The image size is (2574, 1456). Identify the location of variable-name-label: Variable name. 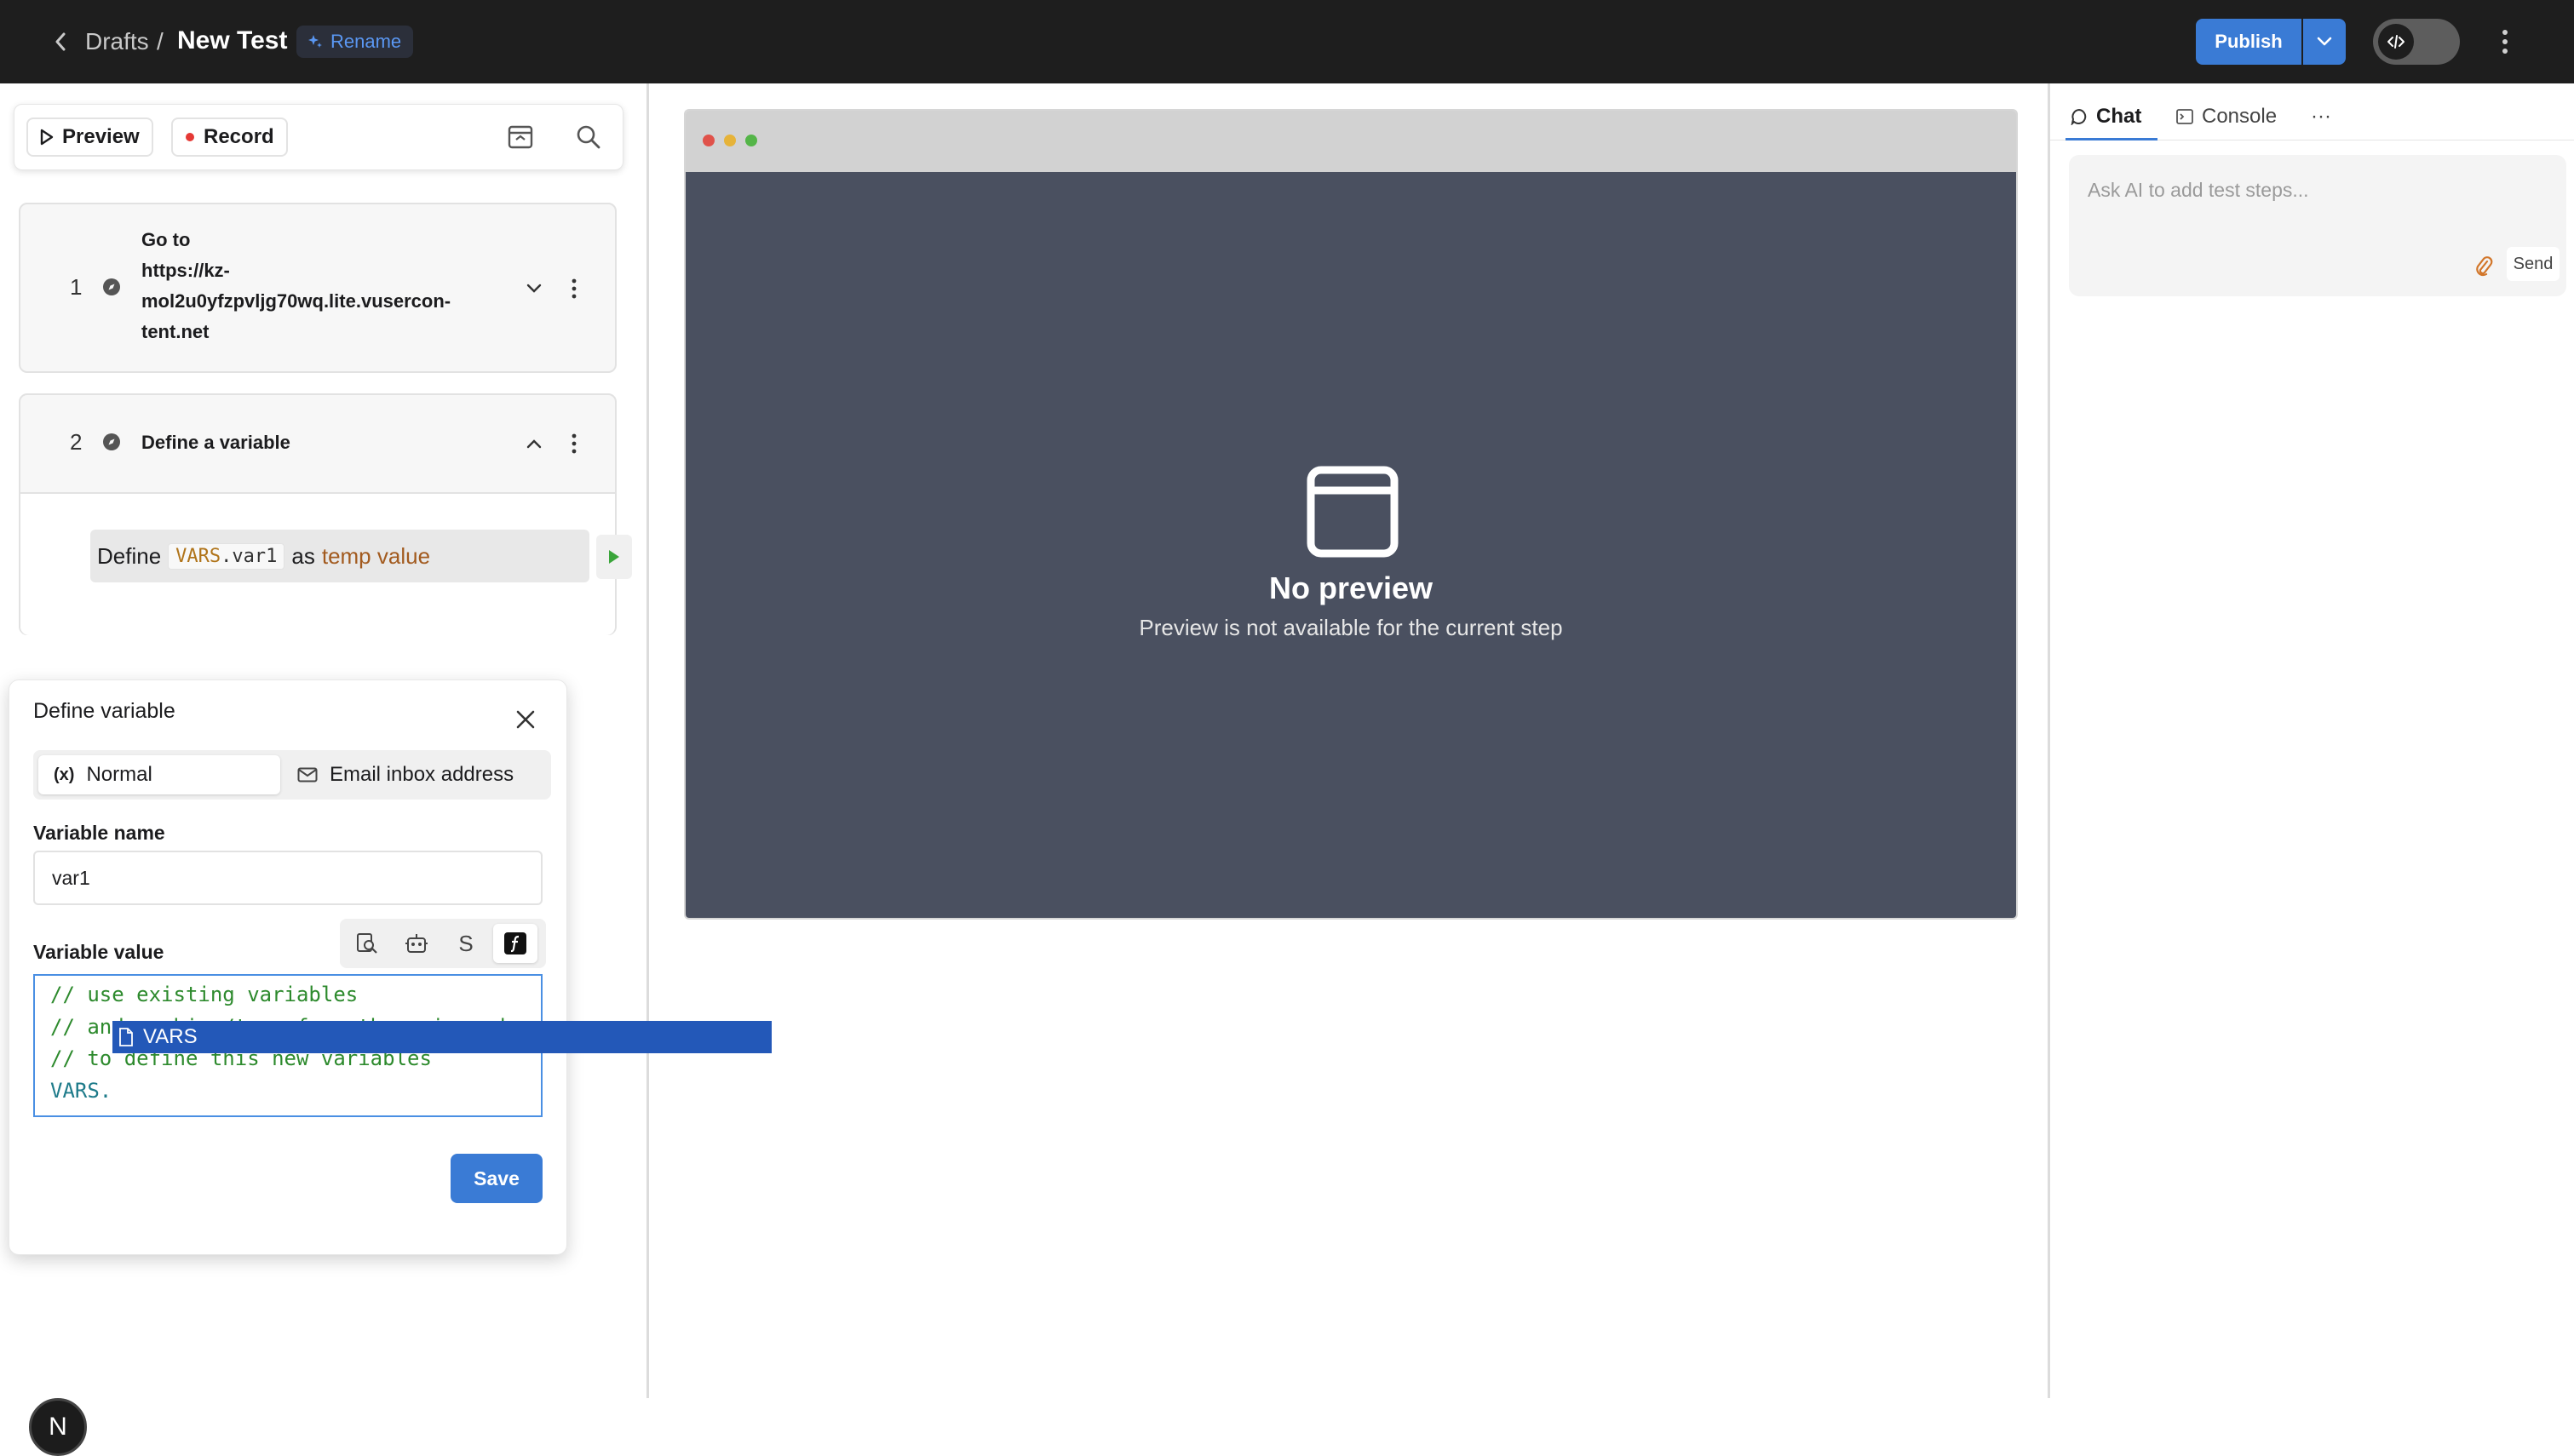
(99, 833).